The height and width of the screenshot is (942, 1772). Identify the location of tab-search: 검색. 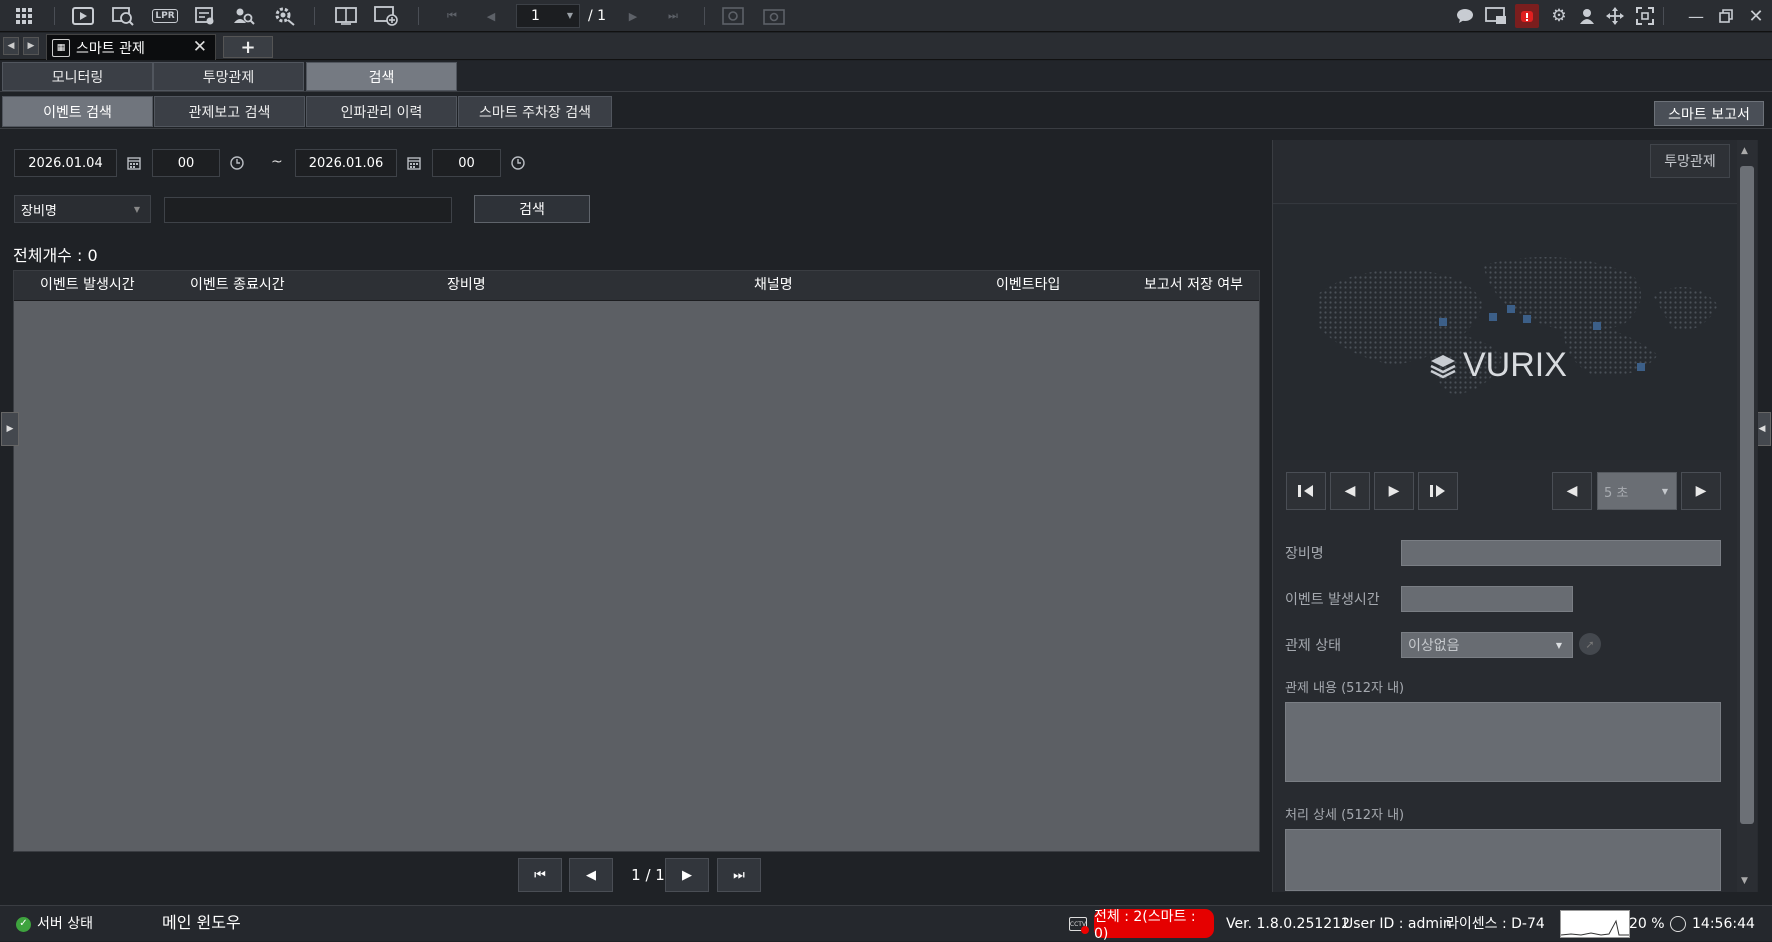
(381, 76).